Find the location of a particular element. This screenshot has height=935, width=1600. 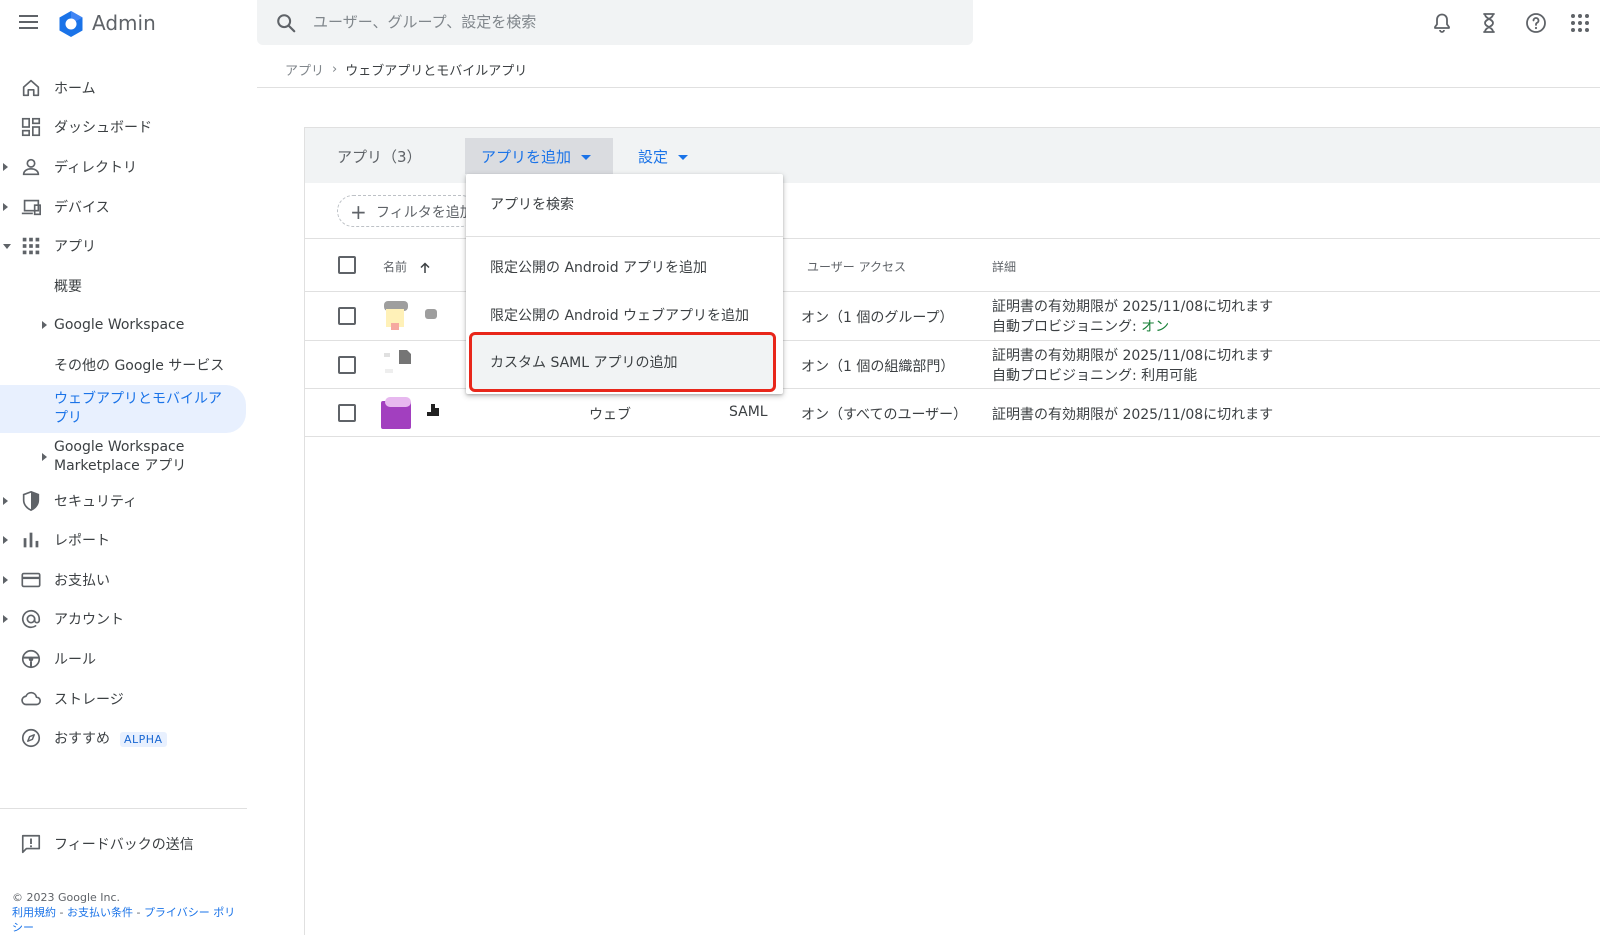

admin-logo-icon is located at coordinates (71, 24).